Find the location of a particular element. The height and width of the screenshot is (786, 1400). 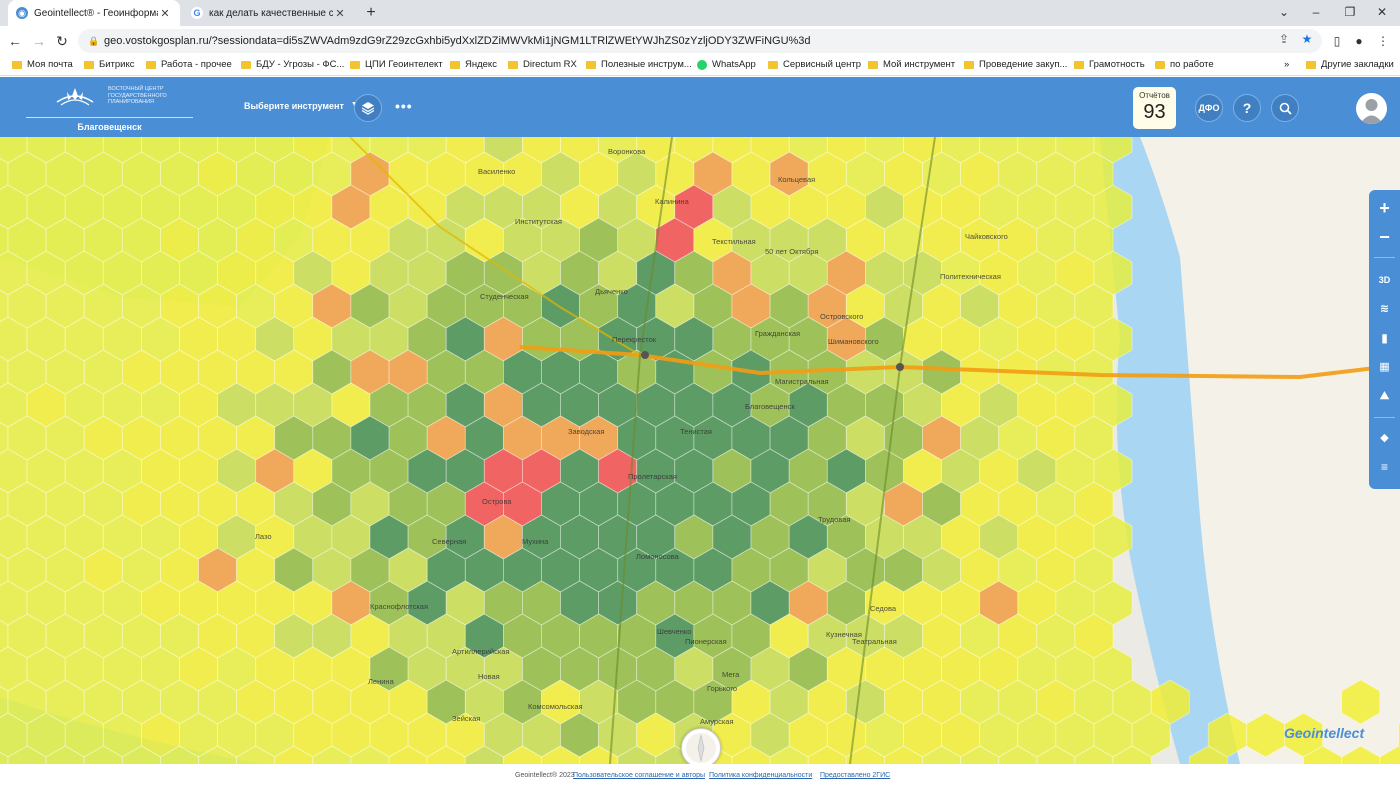

agreement-link: Пользовательское соглашение и авторы is located at coordinates (639, 775).